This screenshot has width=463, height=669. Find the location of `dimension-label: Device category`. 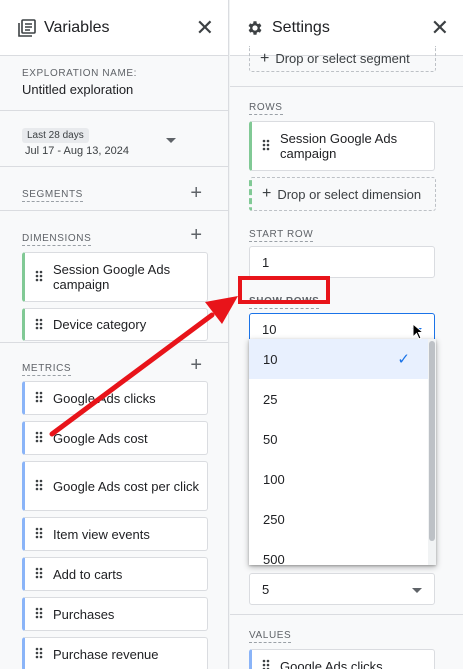

dimension-label: Device category is located at coordinates (100, 324).